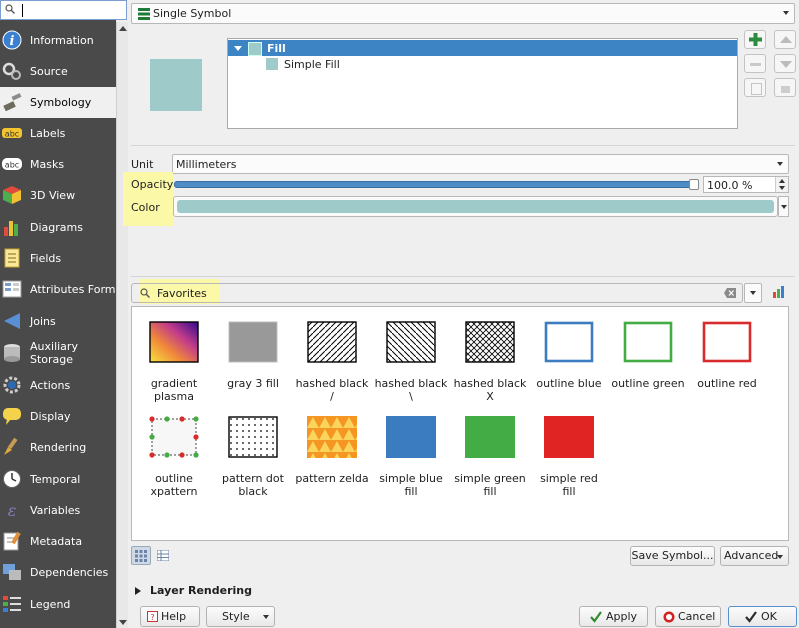 The height and width of the screenshot is (628, 799). What do you see at coordinates (192, 13) in the screenshot?
I see `renderer-type-label: Single Symbol` at bounding box center [192, 13].